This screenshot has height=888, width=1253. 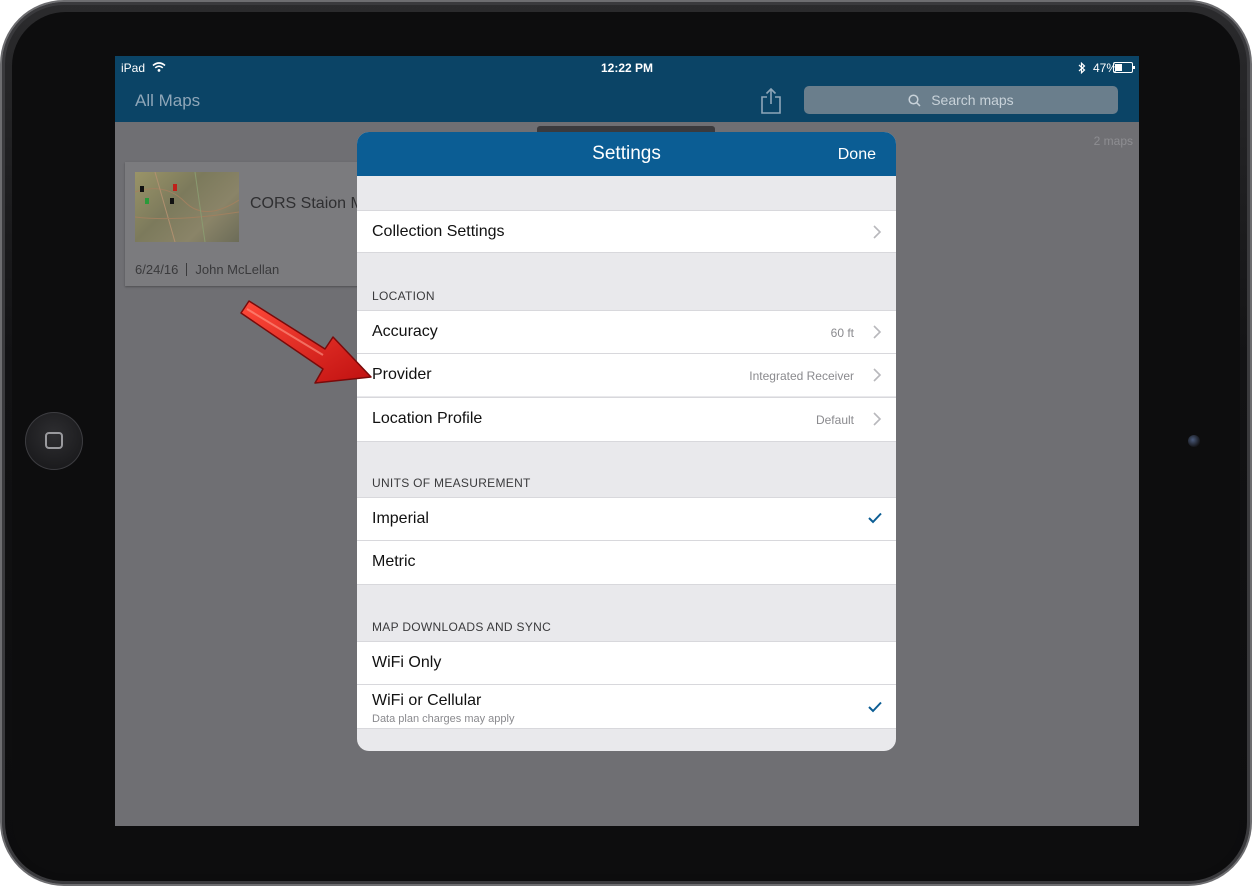 What do you see at coordinates (626, 662) in the screenshot?
I see `wifi-only-row: WiFi Only` at bounding box center [626, 662].